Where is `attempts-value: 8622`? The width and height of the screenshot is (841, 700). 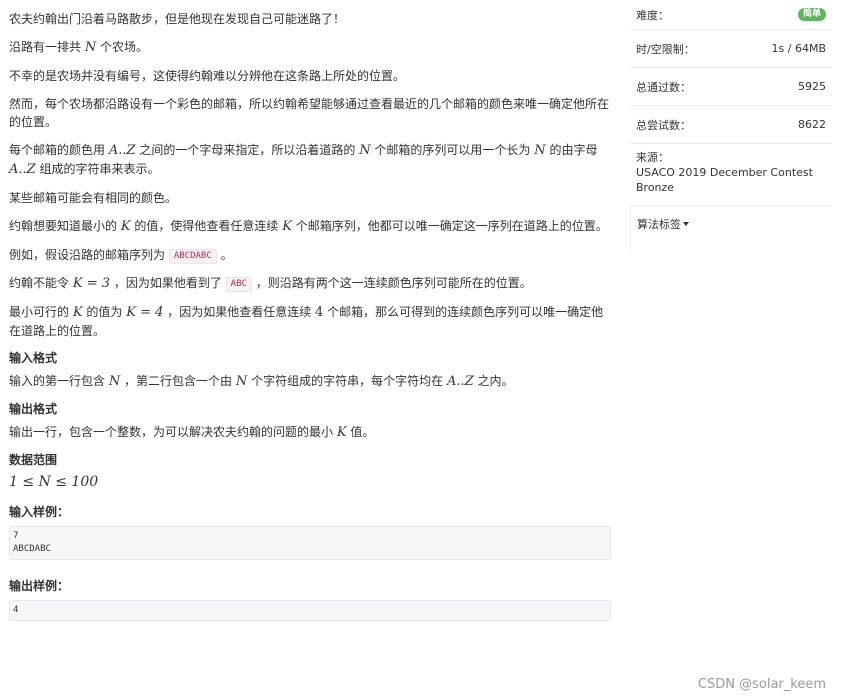 attempts-value: 8622 is located at coordinates (812, 124).